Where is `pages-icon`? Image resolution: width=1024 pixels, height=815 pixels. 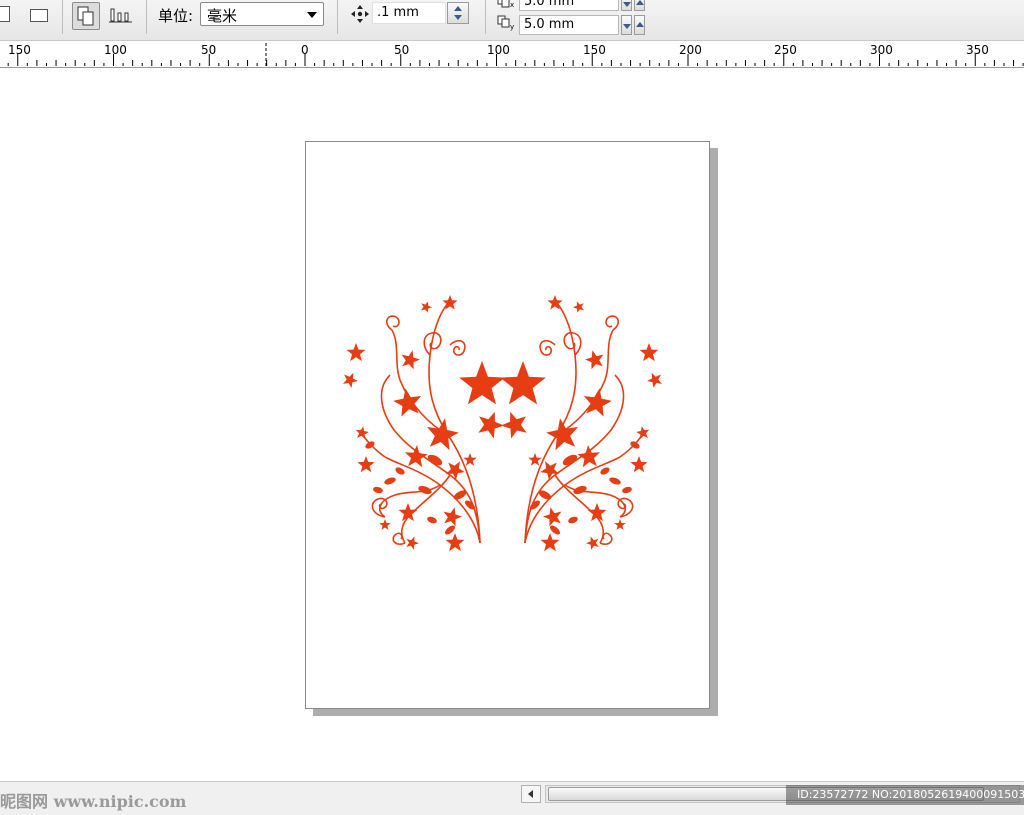
pages-icon is located at coordinates (85, 16).